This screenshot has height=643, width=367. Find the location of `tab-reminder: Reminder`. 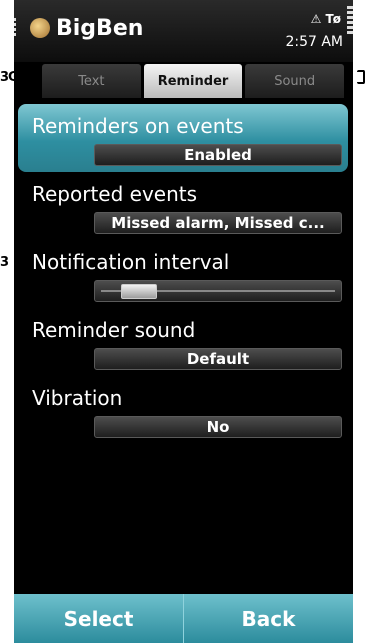

tab-reminder: Reminder is located at coordinates (193, 81).